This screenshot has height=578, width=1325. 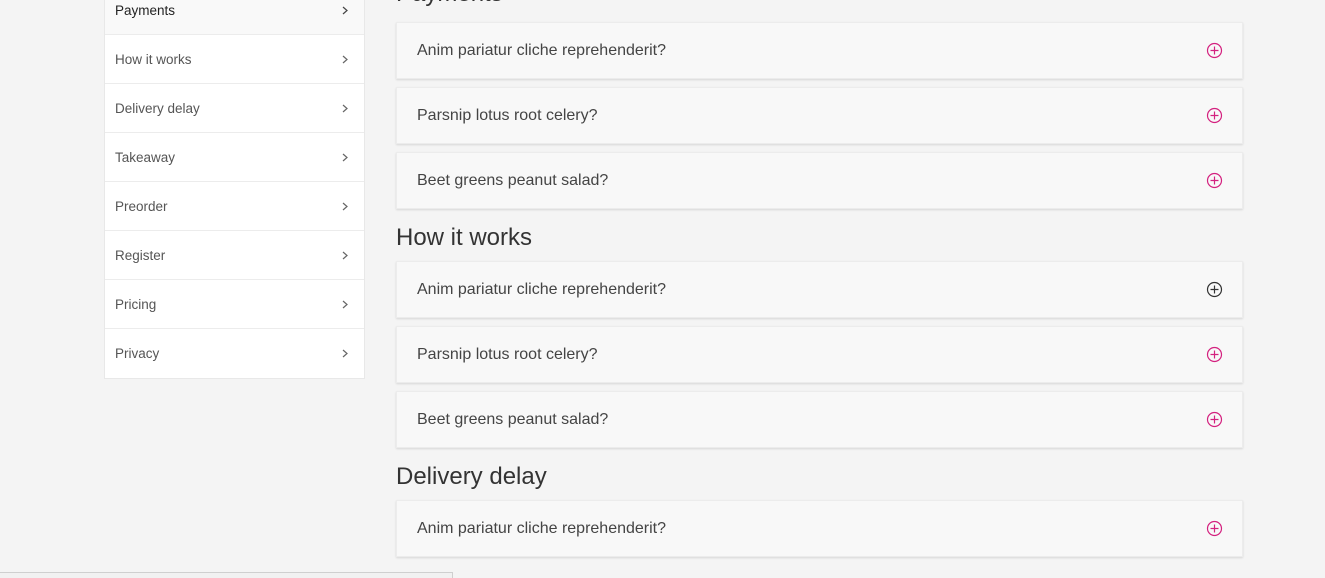 What do you see at coordinates (234, 304) in the screenshot?
I see `sidebar-item-pricing: Pricing` at bounding box center [234, 304].